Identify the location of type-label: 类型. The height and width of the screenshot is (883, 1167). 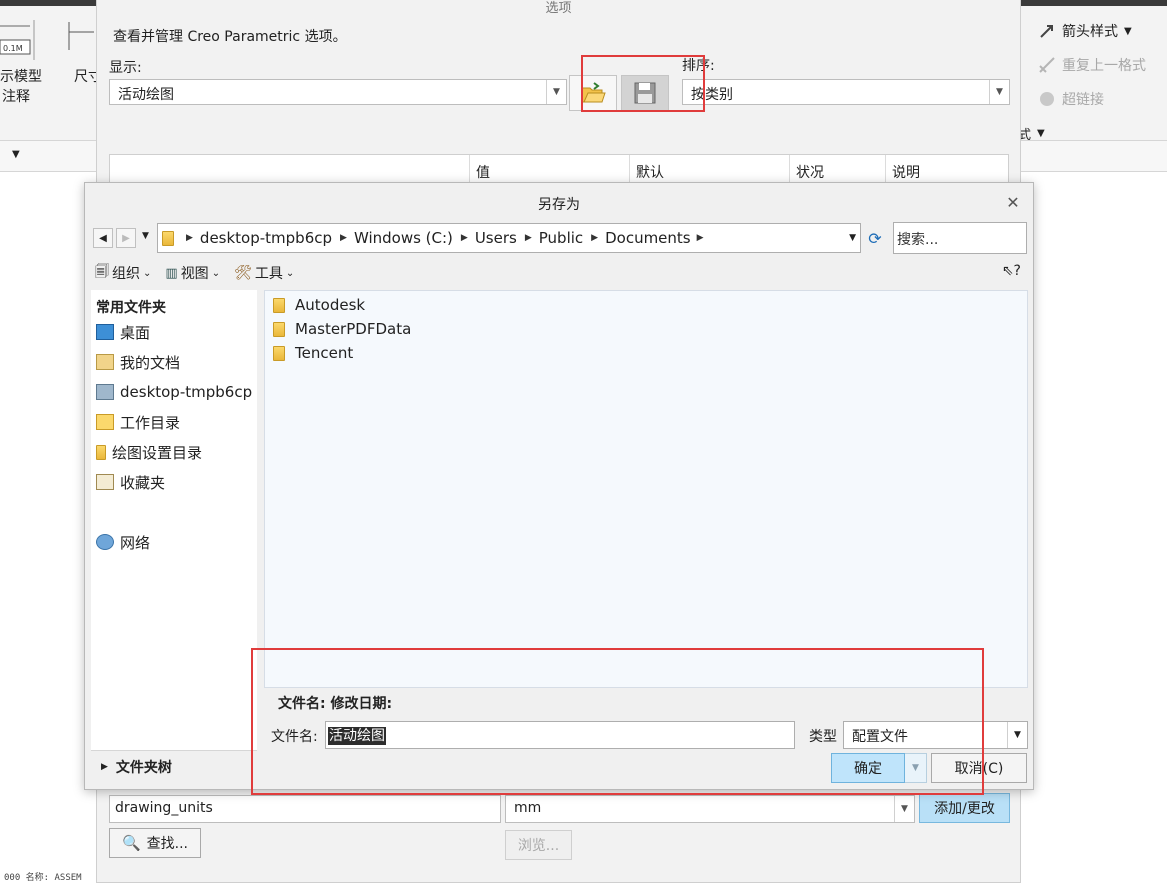
(823, 737).